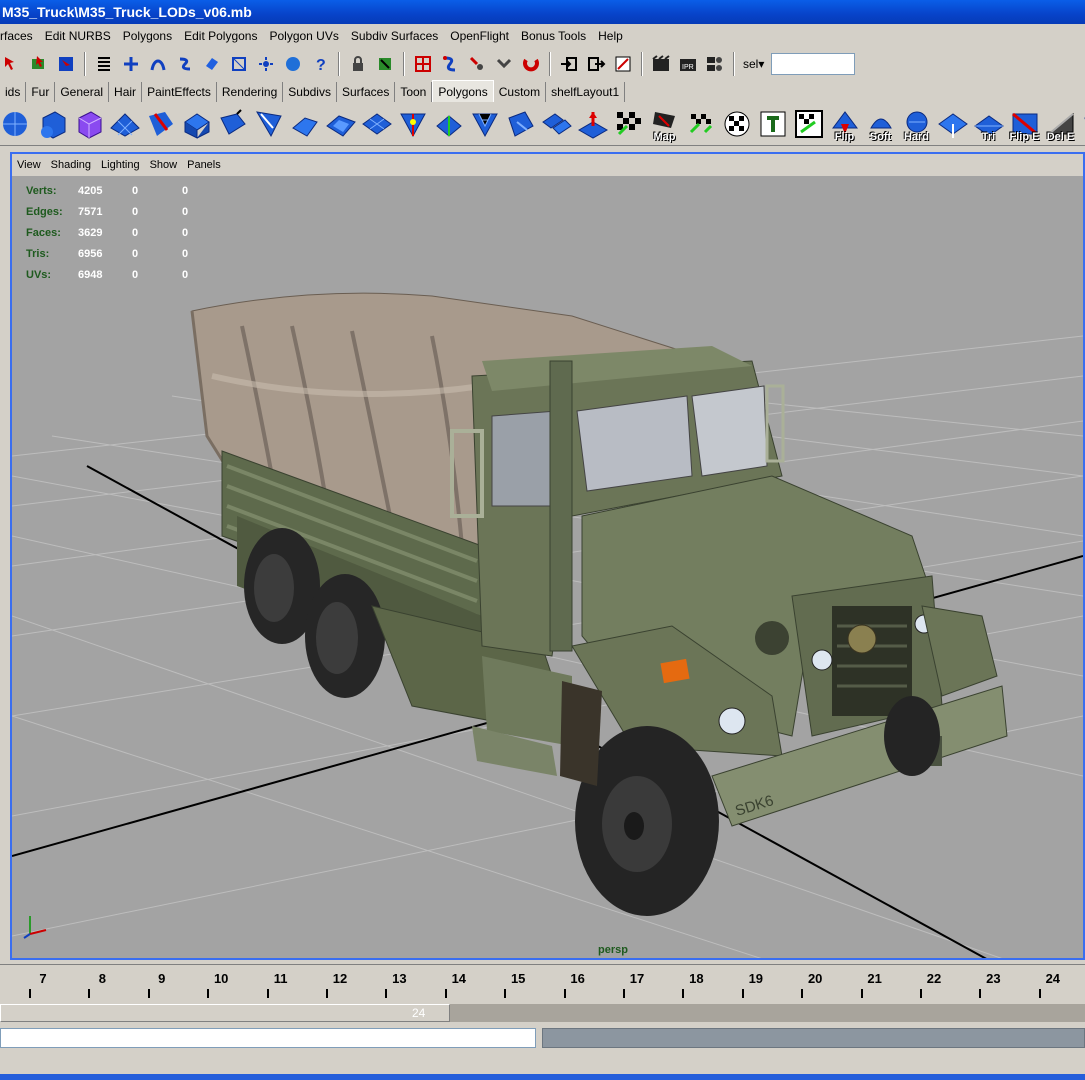  What do you see at coordinates (71, 165) in the screenshot?
I see `panel-menu-shading: Shading` at bounding box center [71, 165].